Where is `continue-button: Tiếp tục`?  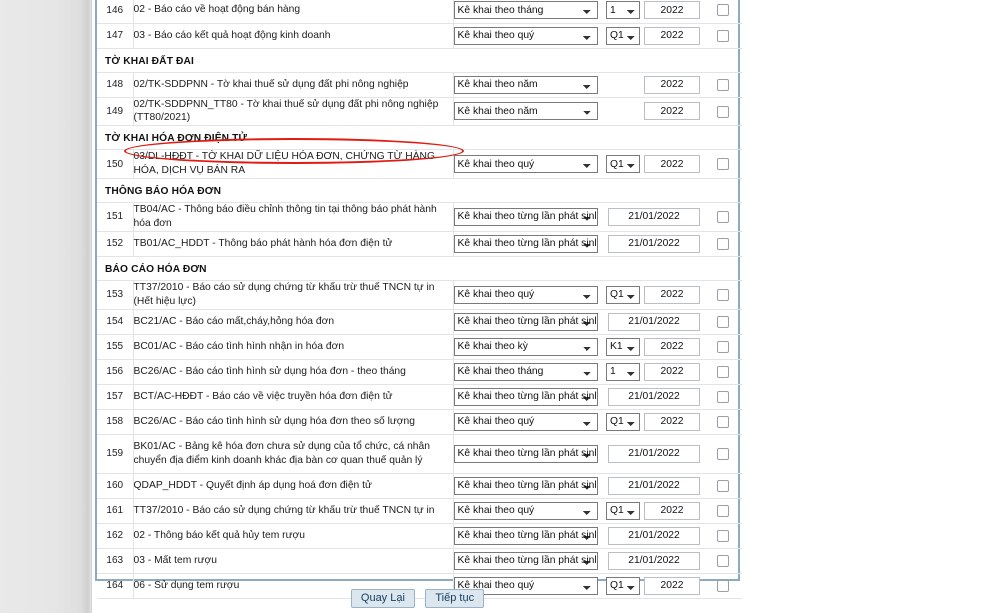
continue-button: Tiếp tục is located at coordinates (455, 598).